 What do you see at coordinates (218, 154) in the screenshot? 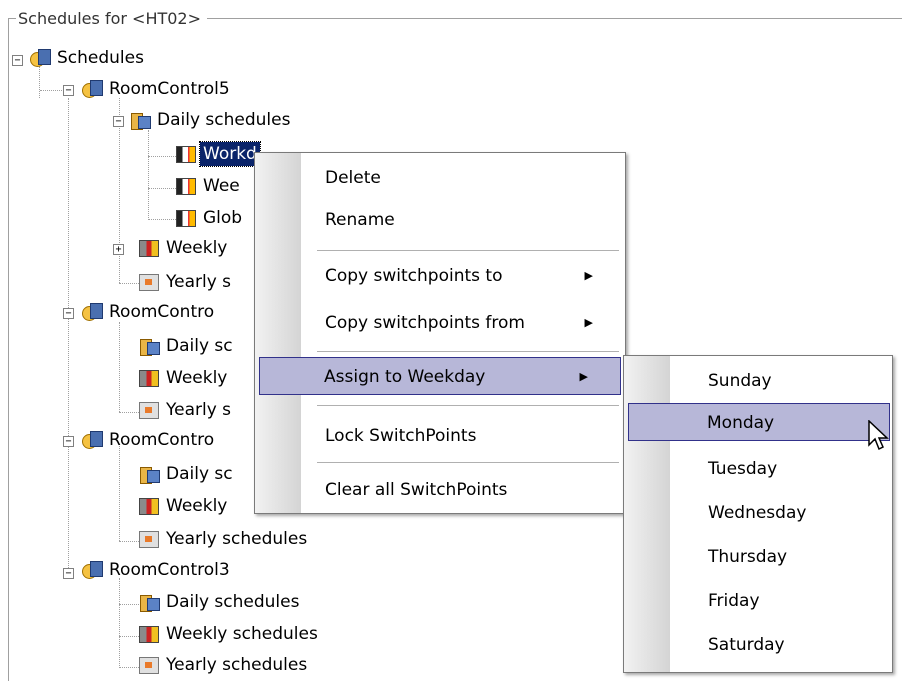
I see `tree-node-workday: Workd` at bounding box center [218, 154].